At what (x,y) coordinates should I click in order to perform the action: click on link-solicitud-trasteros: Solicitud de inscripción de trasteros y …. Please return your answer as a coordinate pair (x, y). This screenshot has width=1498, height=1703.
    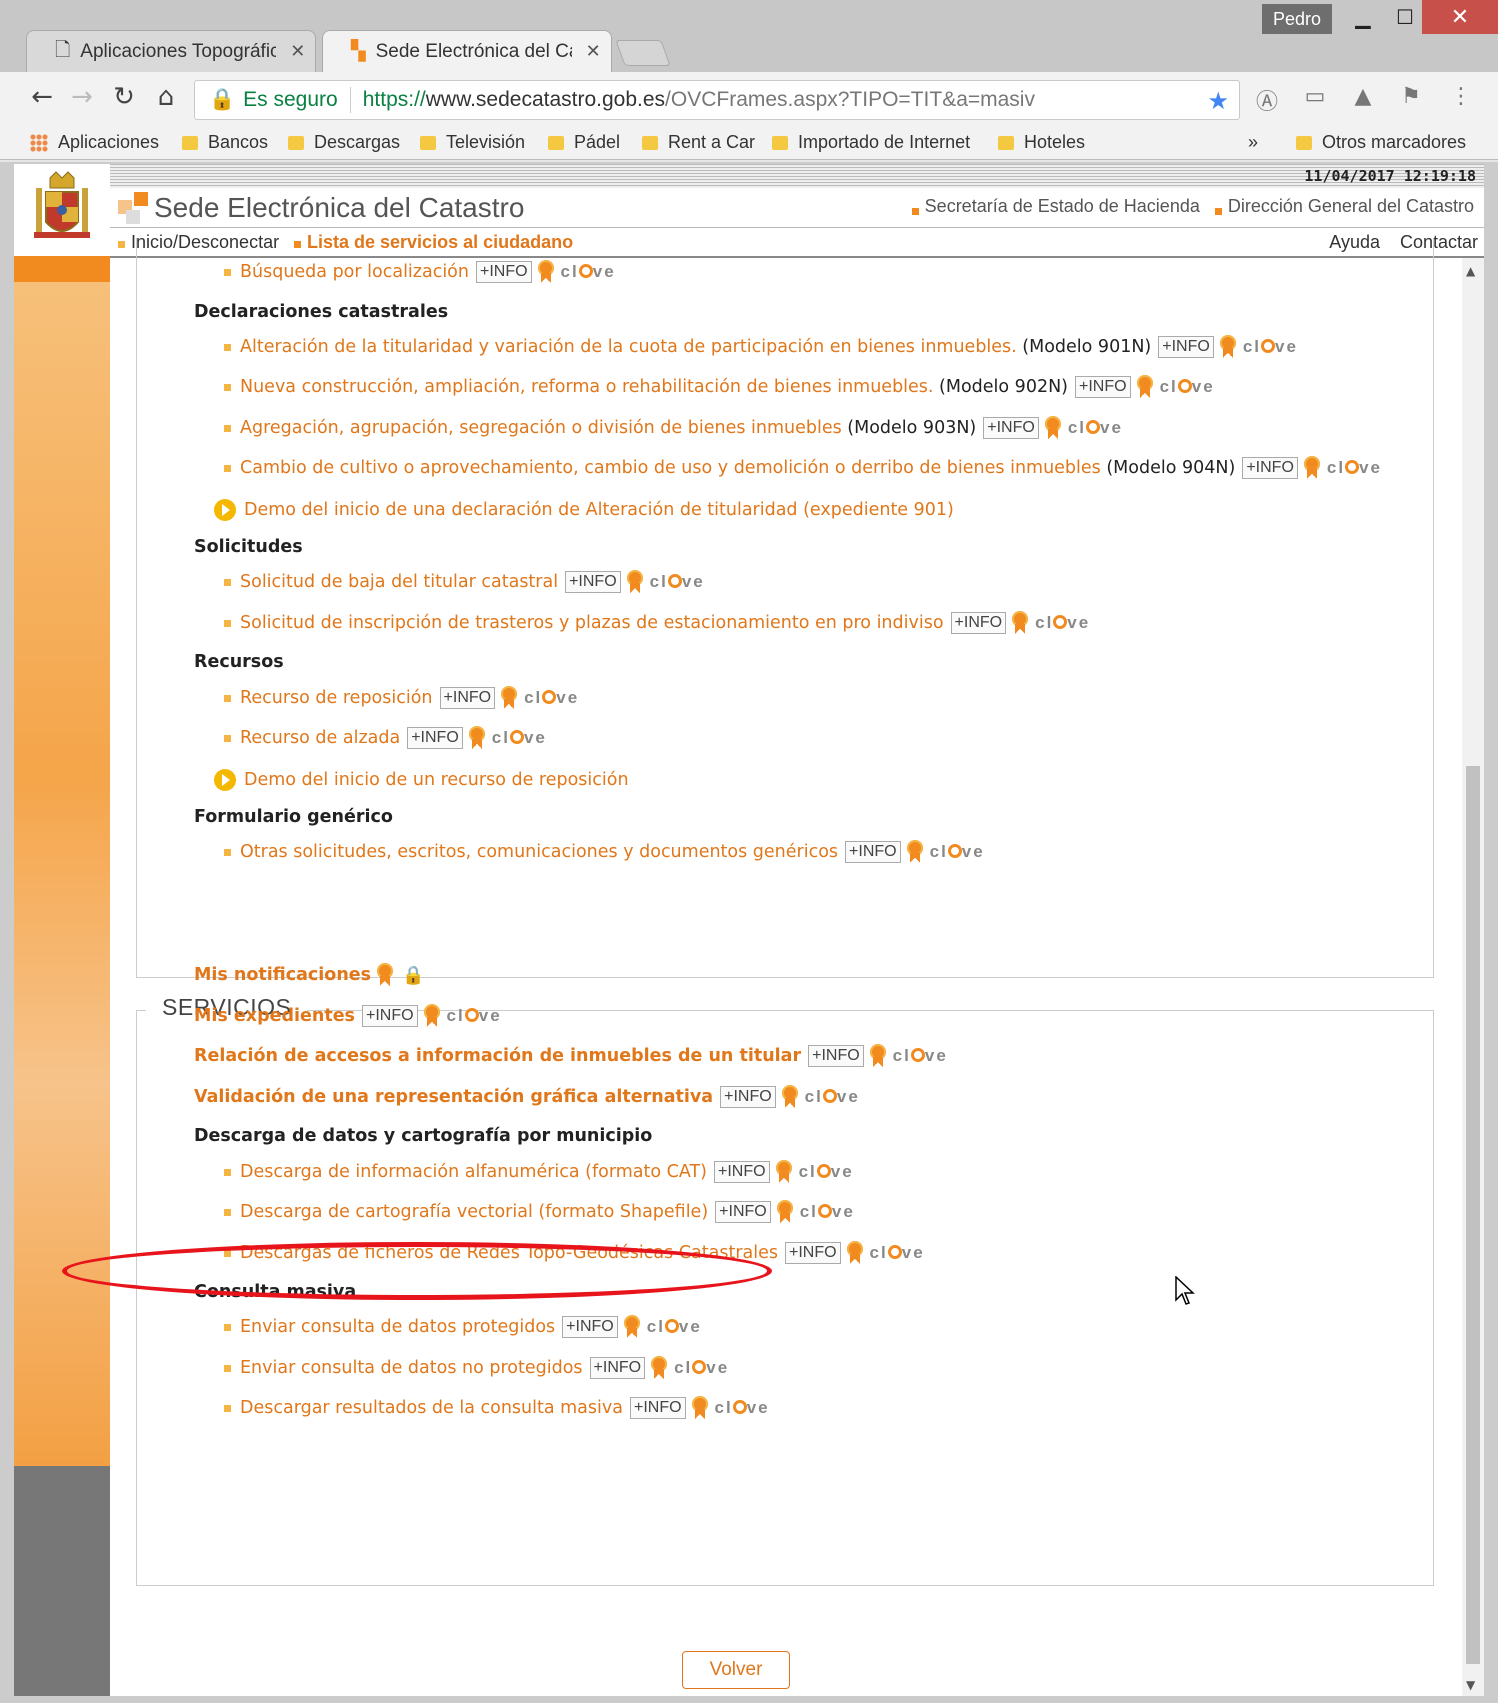
    Looking at the image, I should click on (592, 623).